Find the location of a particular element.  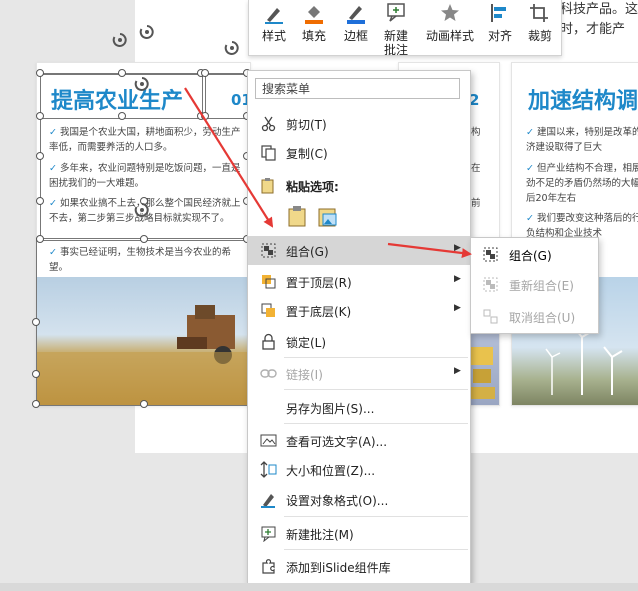

selection-frame-image is located at coordinates (143, 322).